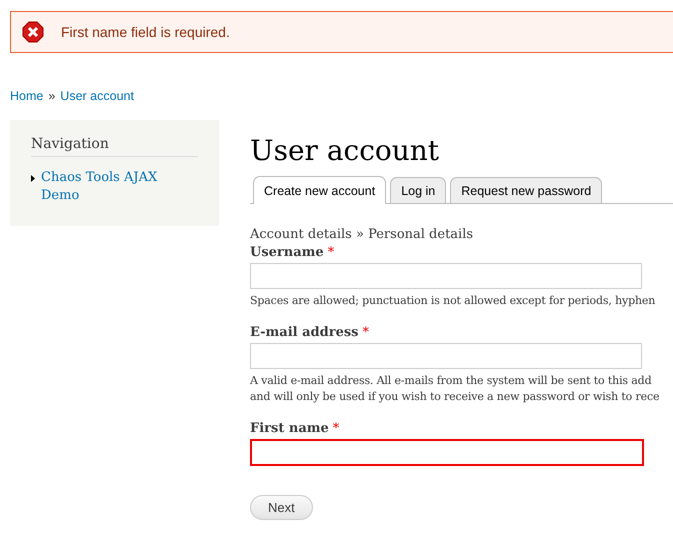  Describe the element at coordinates (418, 190) in the screenshot. I see `tab: Log in` at that location.